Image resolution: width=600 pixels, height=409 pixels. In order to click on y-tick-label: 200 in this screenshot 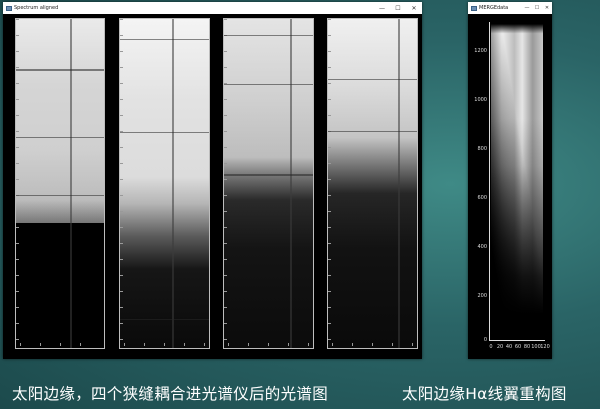, I will do `click(482, 296)`.